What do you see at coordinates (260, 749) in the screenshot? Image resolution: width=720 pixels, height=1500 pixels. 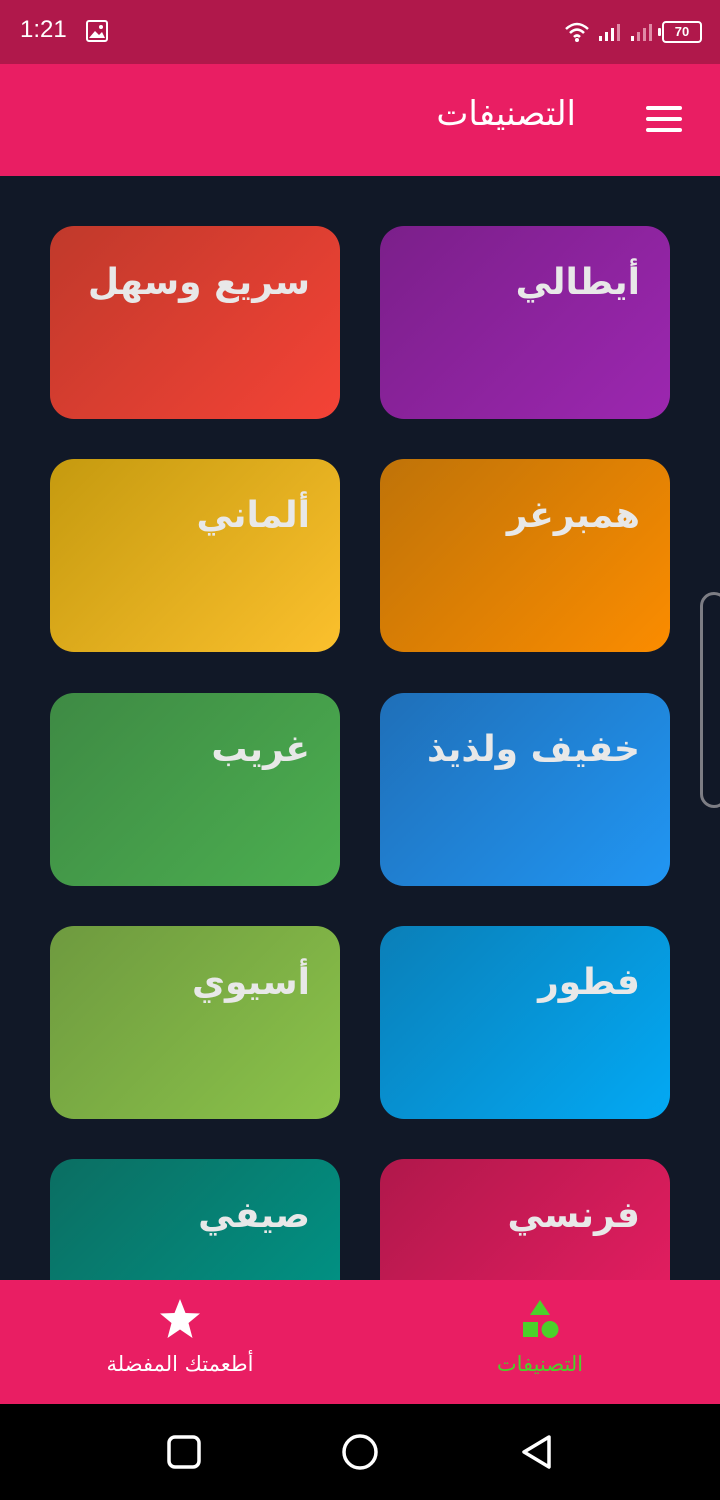 I see `category-label: غريب` at bounding box center [260, 749].